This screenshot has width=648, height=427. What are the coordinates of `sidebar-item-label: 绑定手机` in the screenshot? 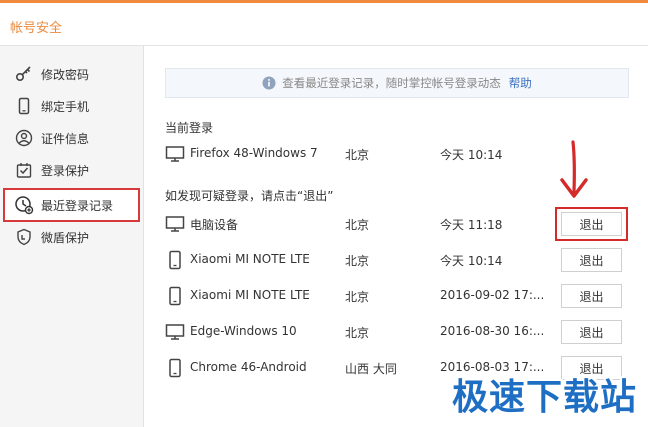 It's located at (65, 106).